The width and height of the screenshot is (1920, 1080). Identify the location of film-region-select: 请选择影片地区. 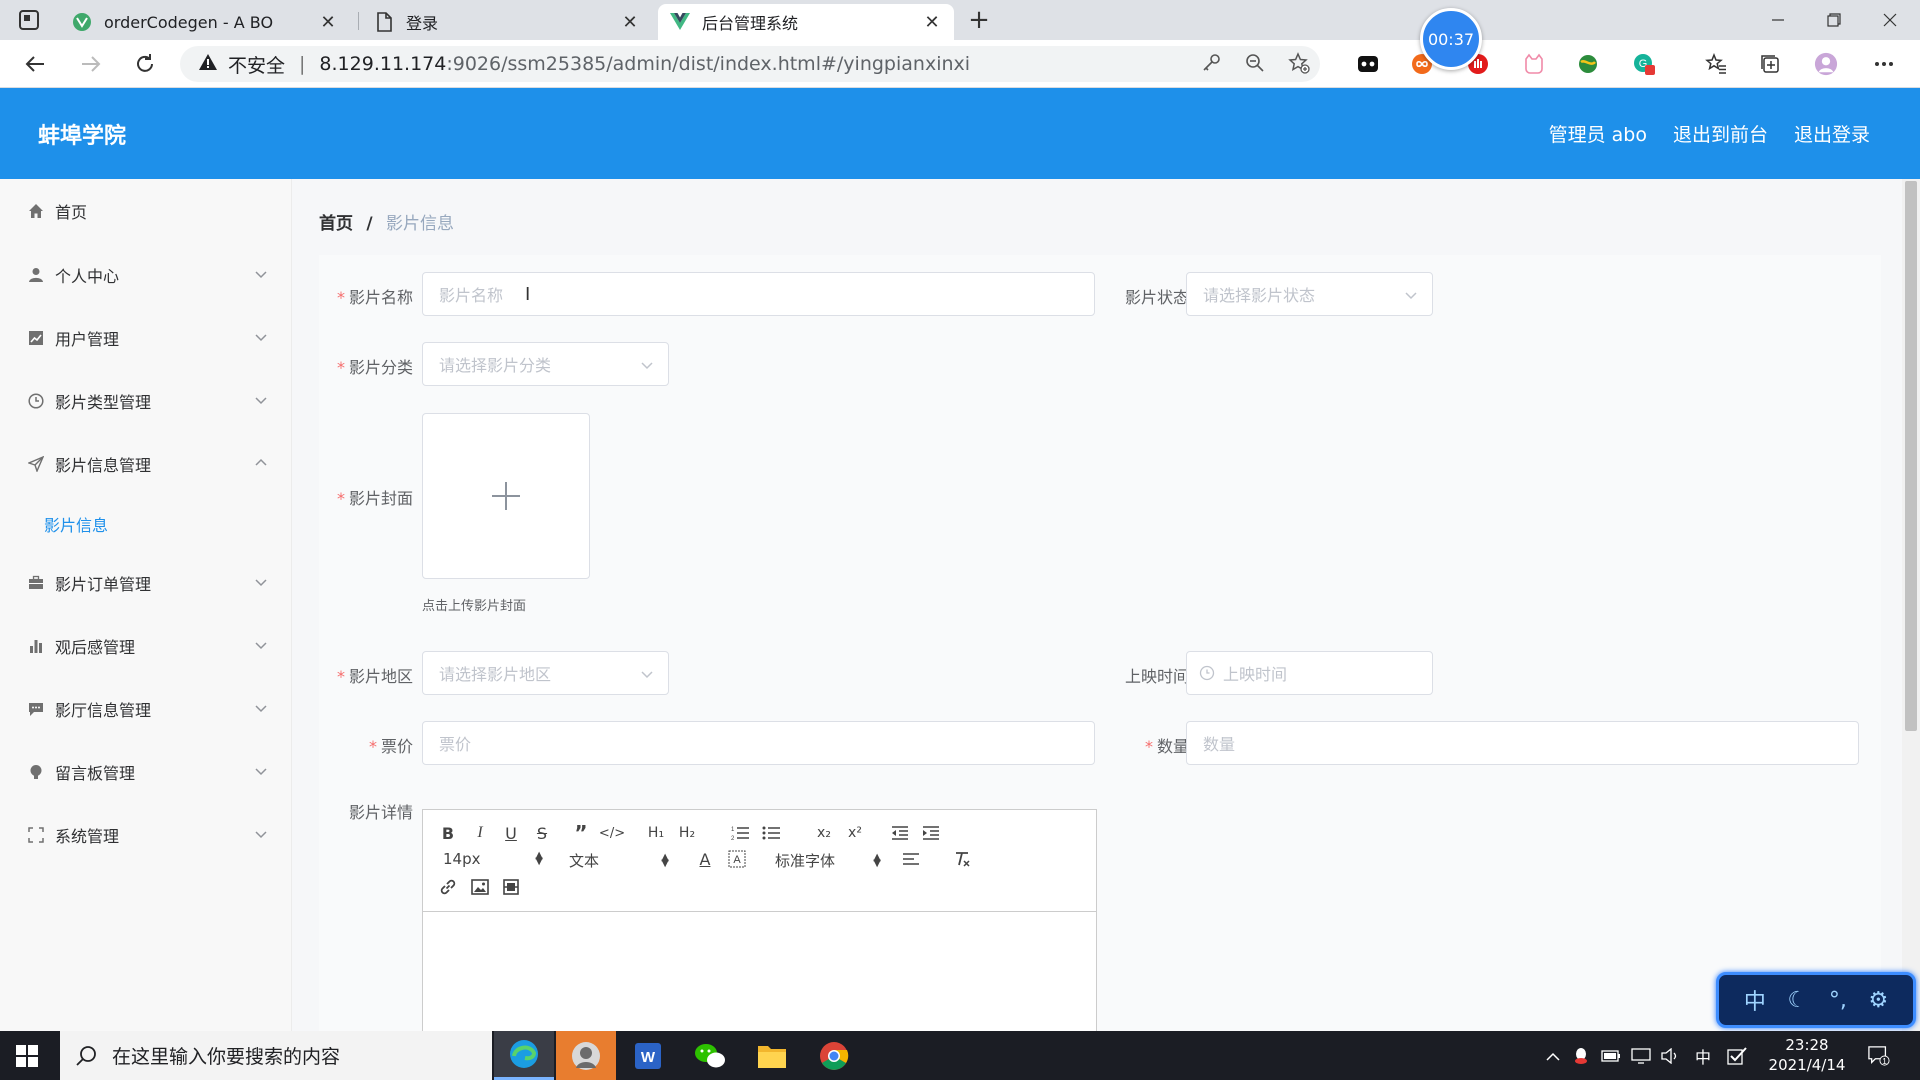
(545, 673).